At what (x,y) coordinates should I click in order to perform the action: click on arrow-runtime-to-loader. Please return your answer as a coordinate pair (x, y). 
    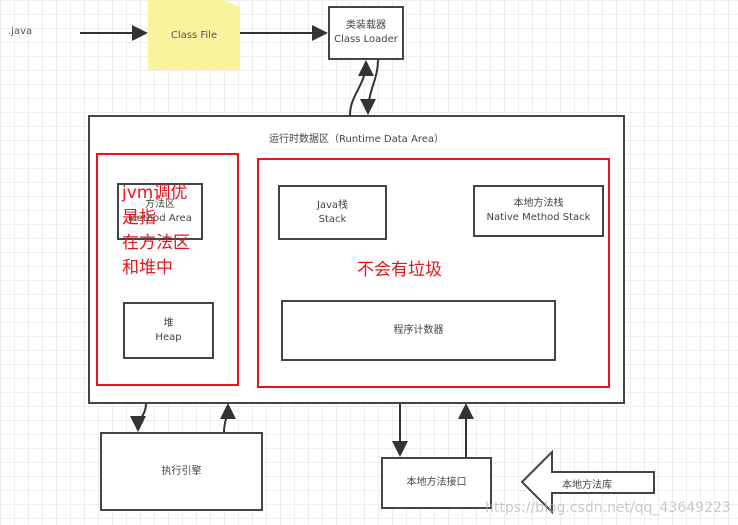
    Looking at the image, I should click on (361, 88).